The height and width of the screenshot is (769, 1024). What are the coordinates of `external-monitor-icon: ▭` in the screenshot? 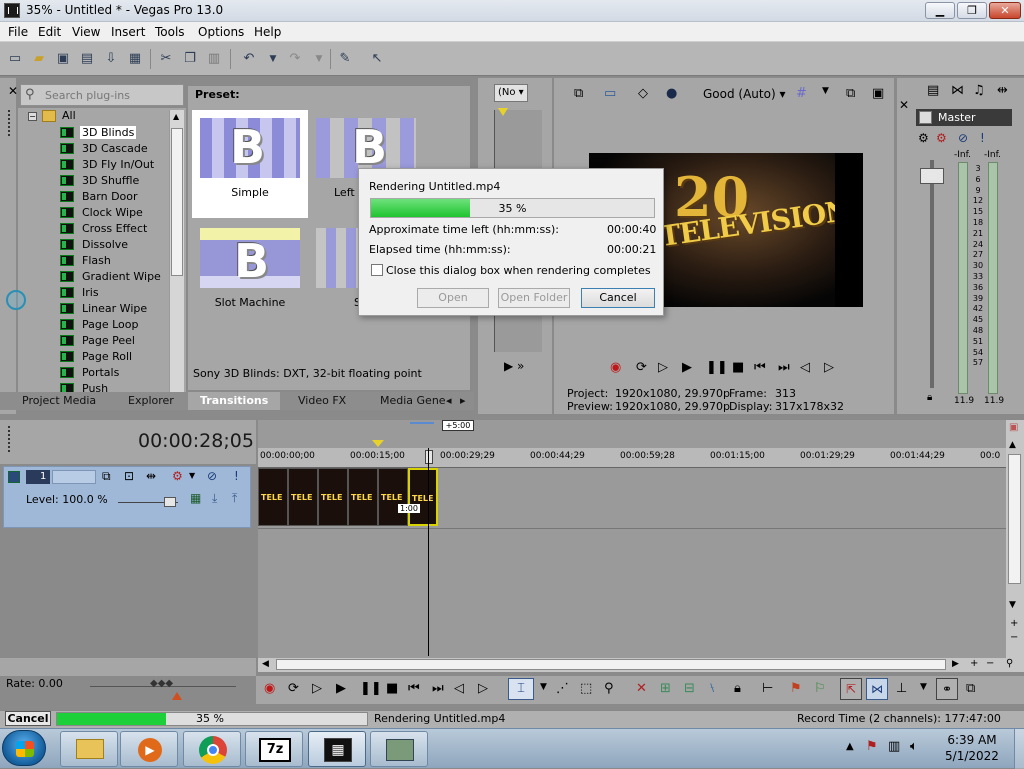 It's located at (610, 93).